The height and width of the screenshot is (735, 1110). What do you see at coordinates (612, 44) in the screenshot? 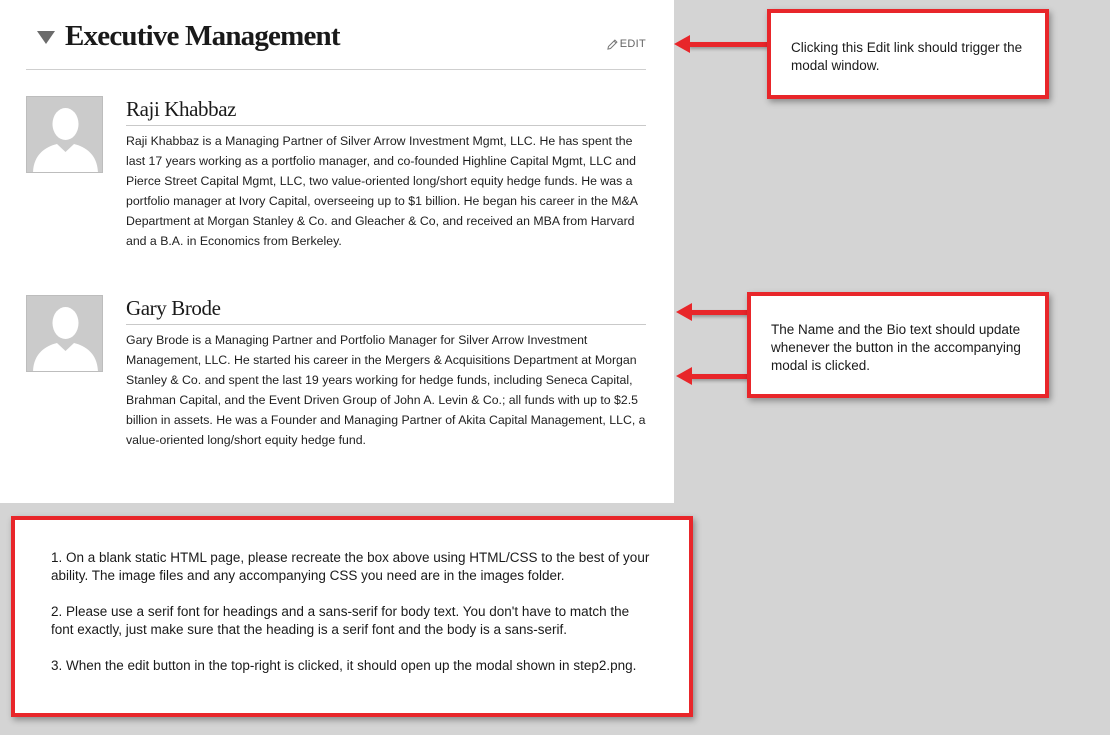
I see `pencil-icon` at bounding box center [612, 44].